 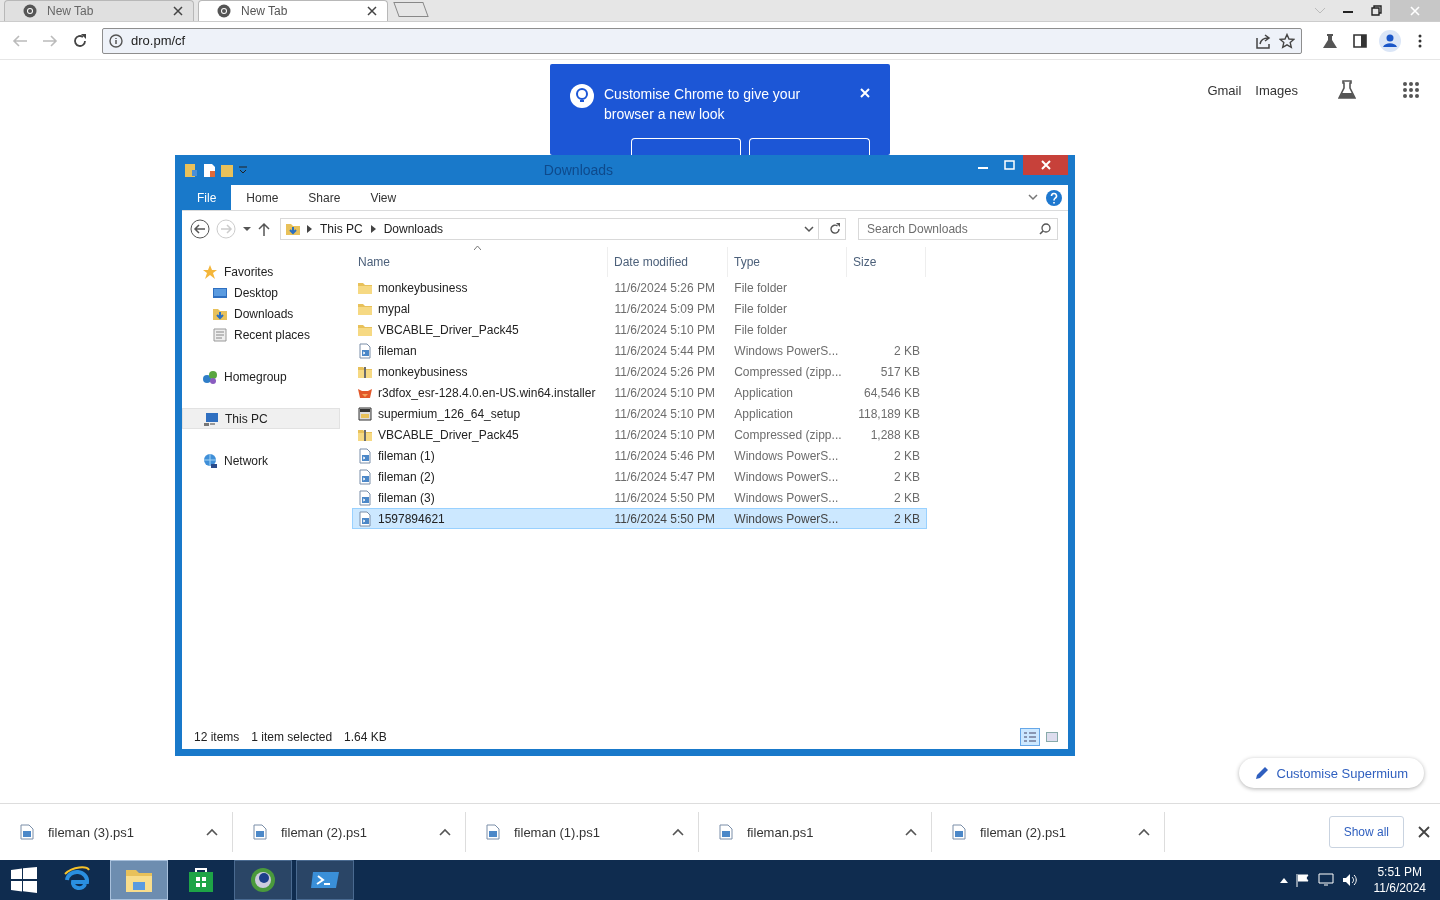 What do you see at coordinates (261, 292) in the screenshot?
I see `nav-item: Desktop` at bounding box center [261, 292].